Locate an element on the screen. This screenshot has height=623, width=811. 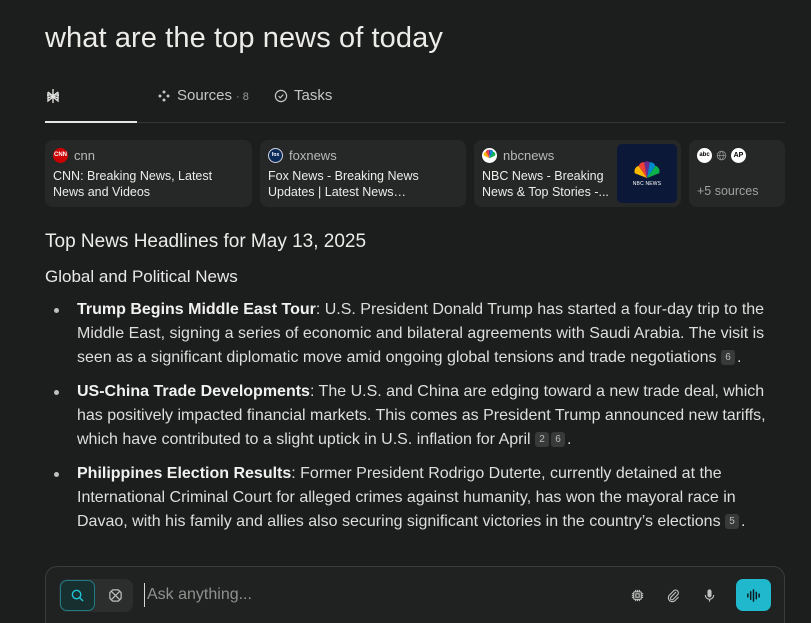
tab-sources-count: · 8 is located at coordinates (242, 97).